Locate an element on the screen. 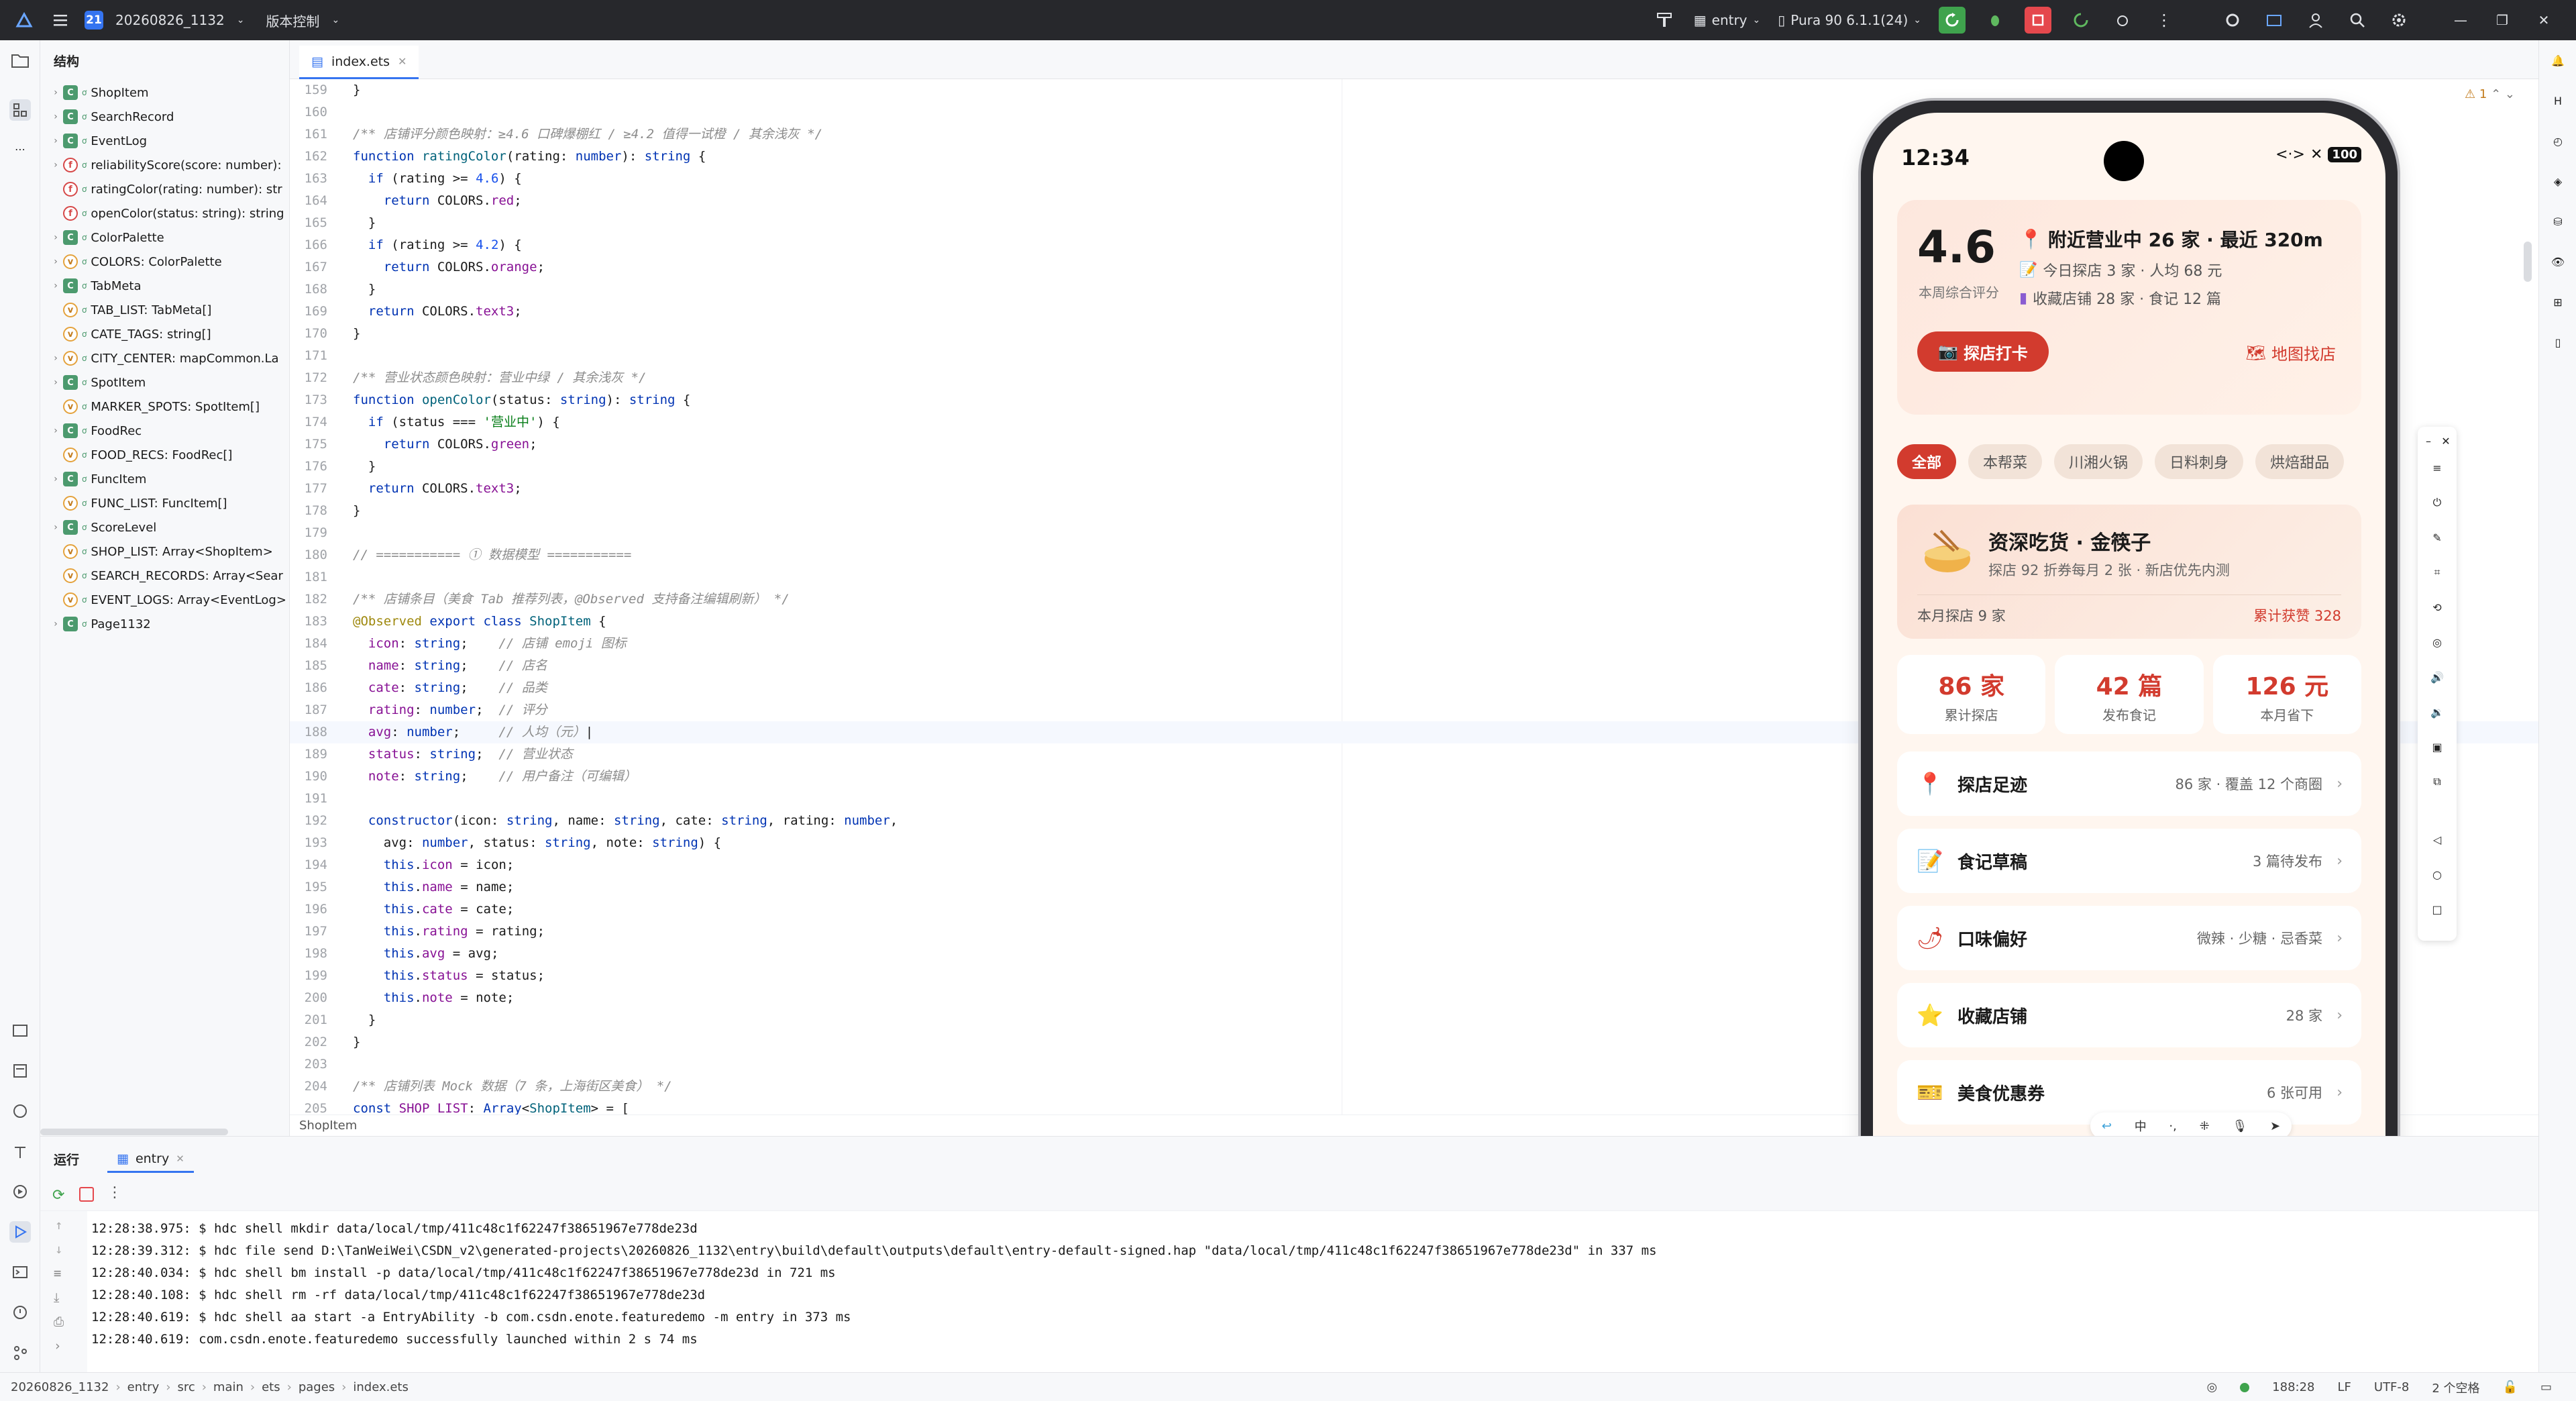  log-icon is located at coordinates (20, 1071).